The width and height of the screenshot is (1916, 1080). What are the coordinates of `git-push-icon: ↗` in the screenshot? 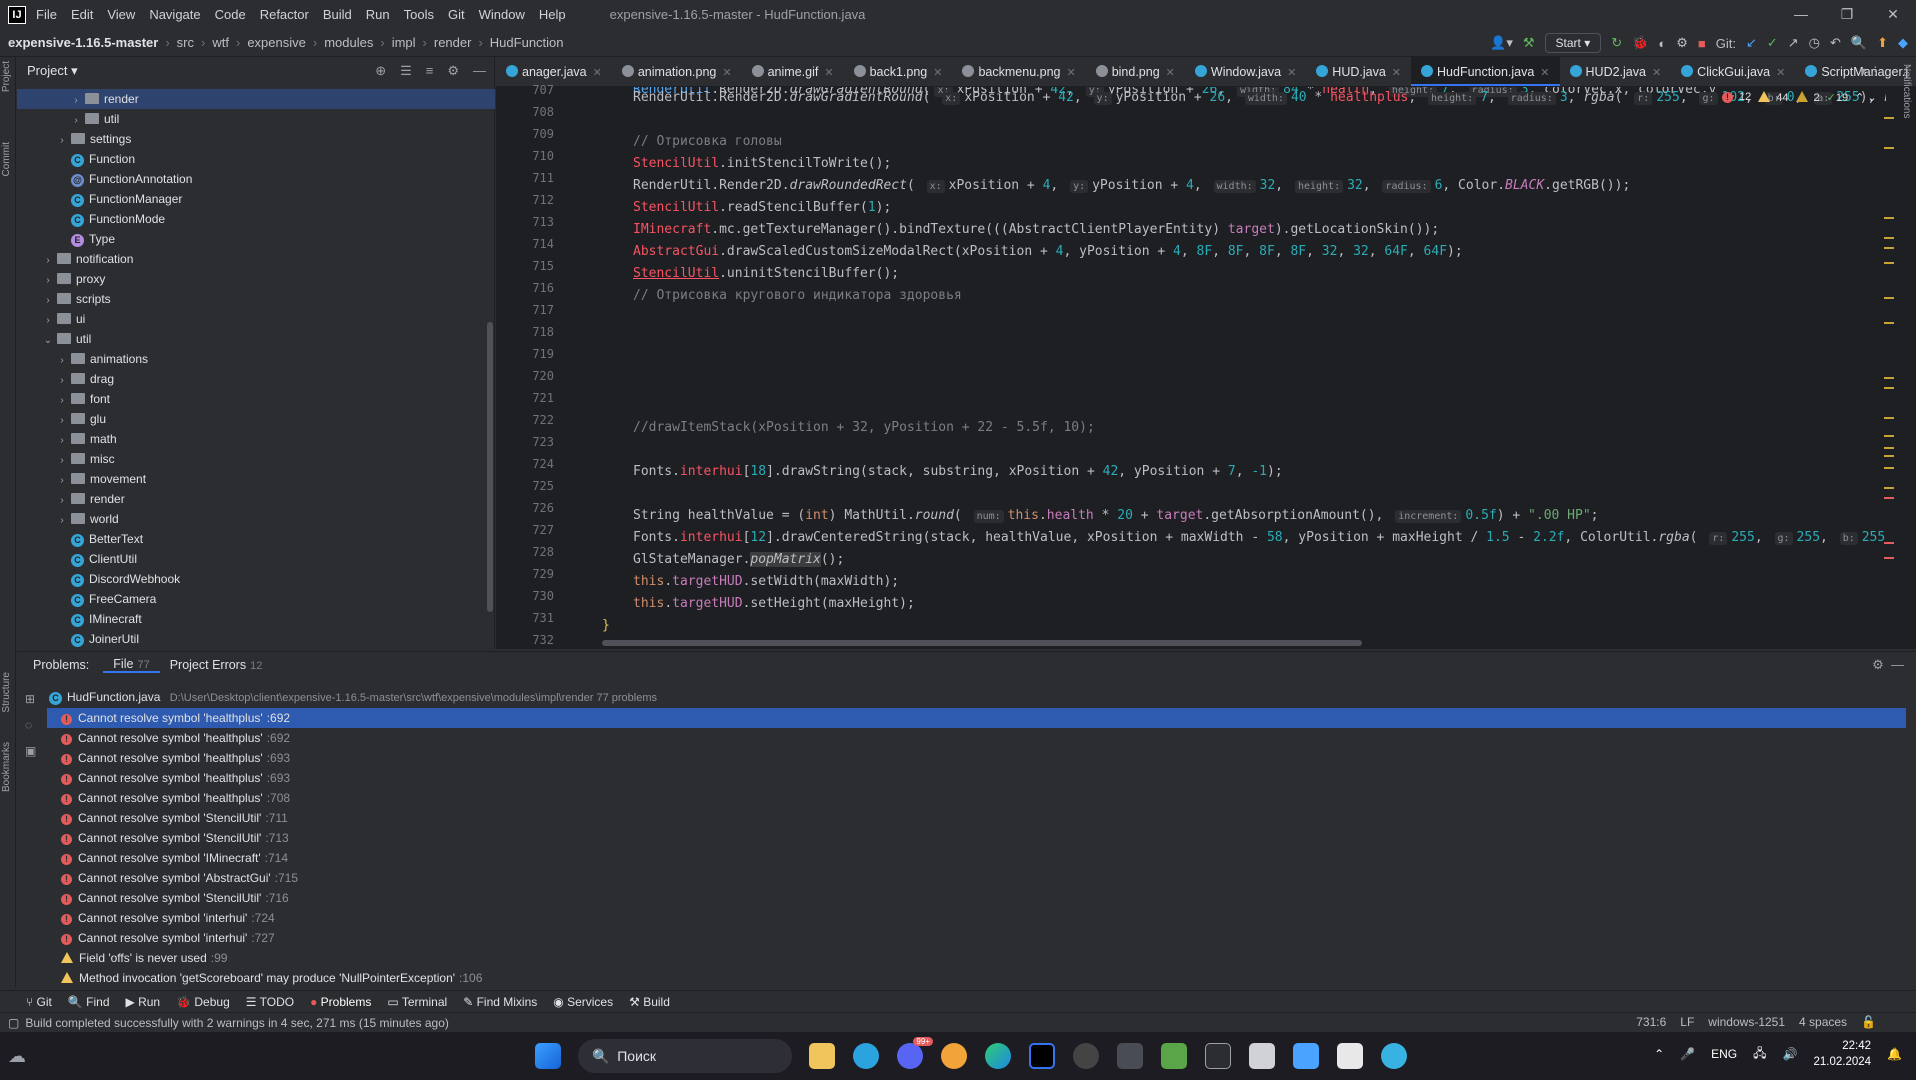 It's located at (1793, 43).